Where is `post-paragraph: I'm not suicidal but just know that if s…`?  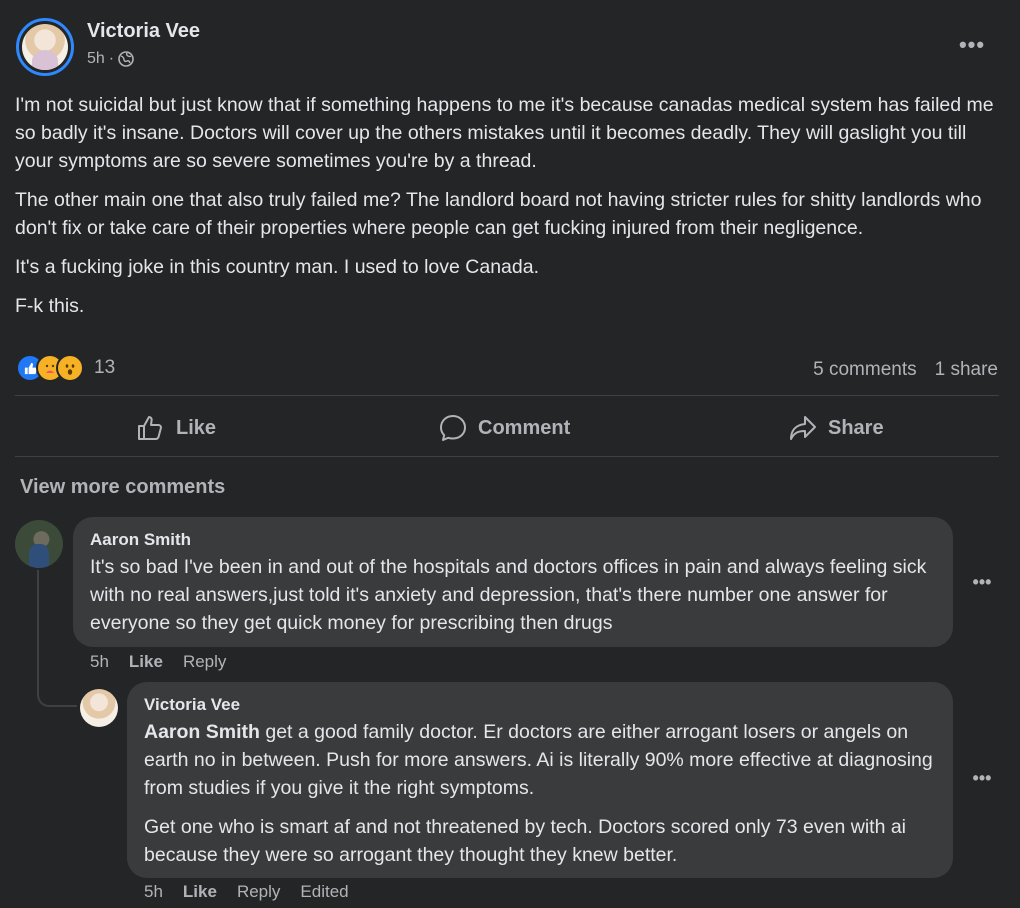
post-paragraph: I'm not suicidal but just know that if s… is located at coordinates (504, 133).